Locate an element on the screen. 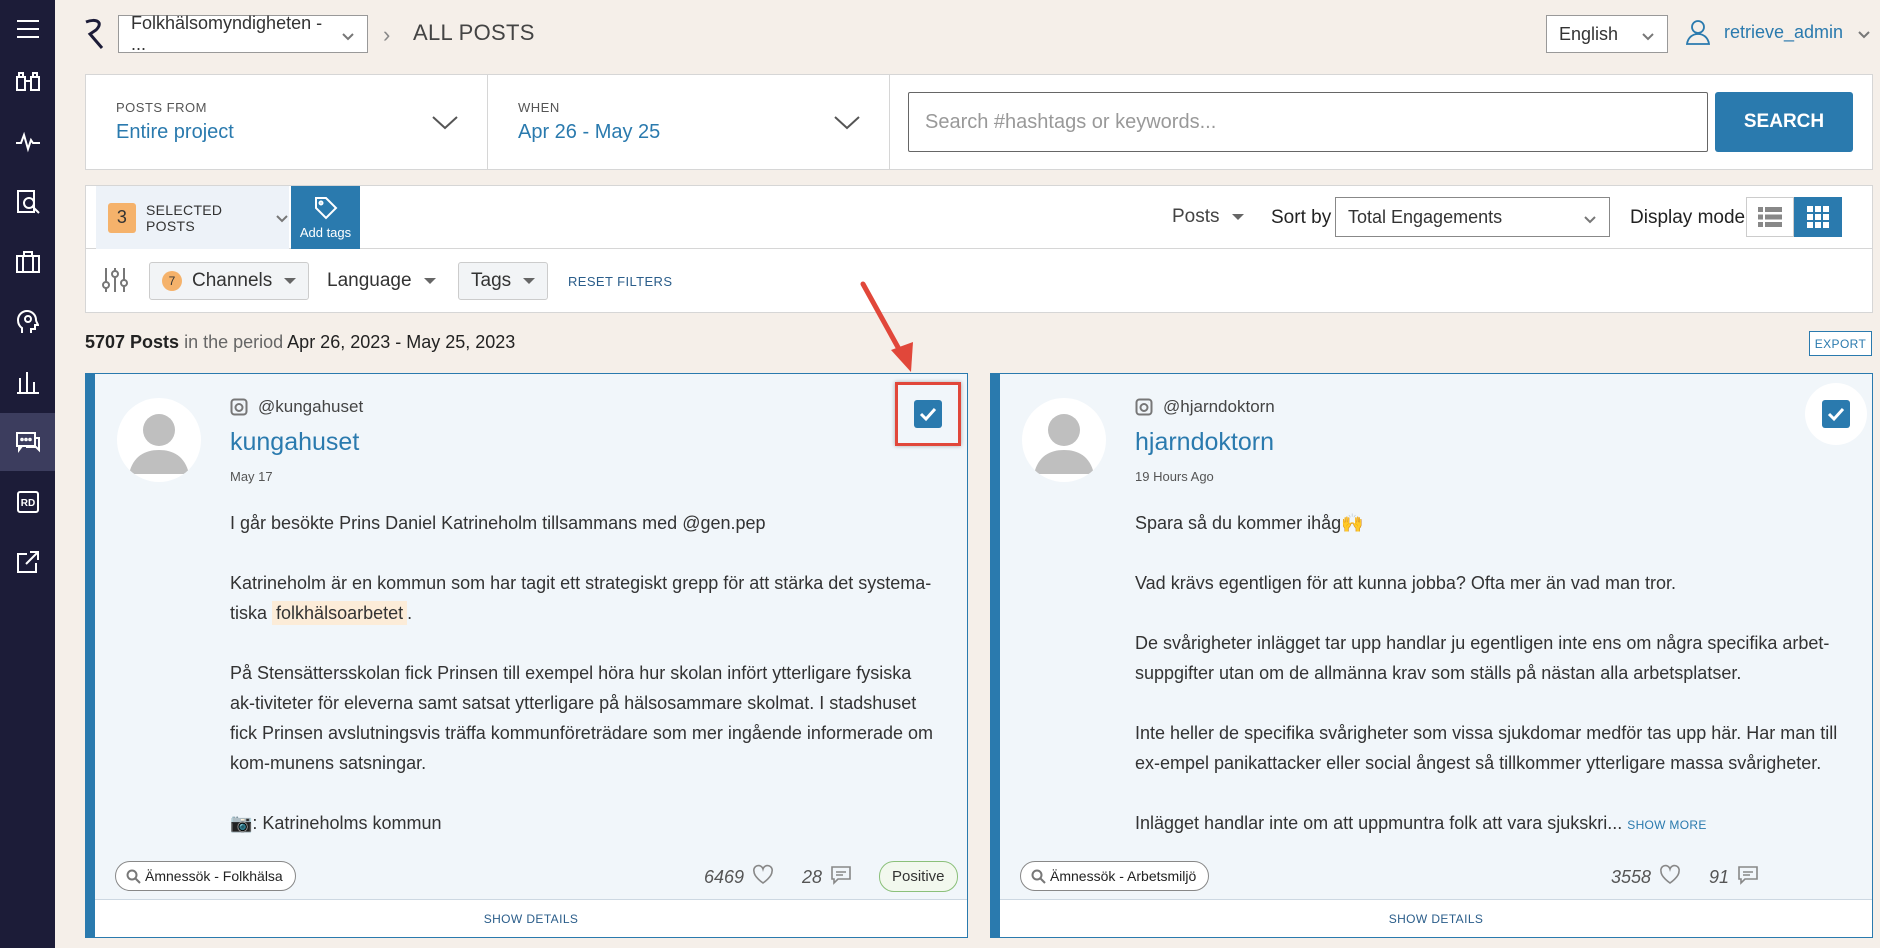 This screenshot has height=948, width=1880. external-link-icon is located at coordinates (27, 562).